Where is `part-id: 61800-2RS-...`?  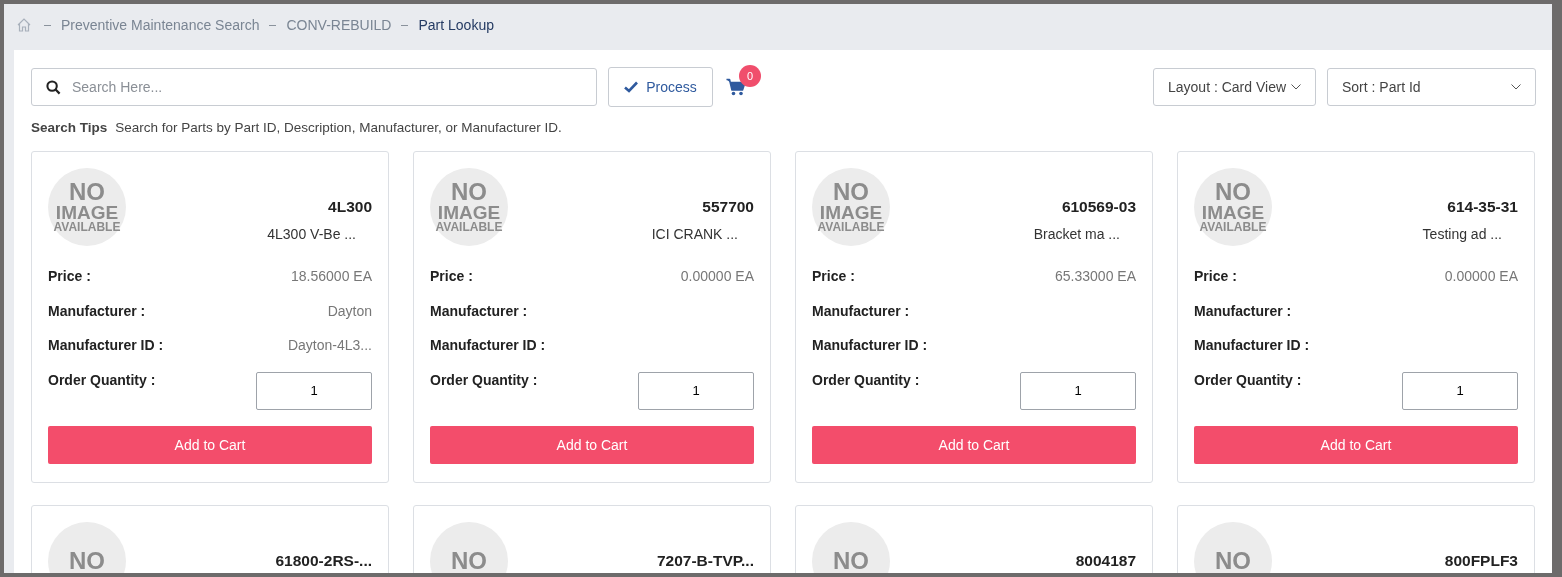 part-id: 61800-2RS-... is located at coordinates (323, 561).